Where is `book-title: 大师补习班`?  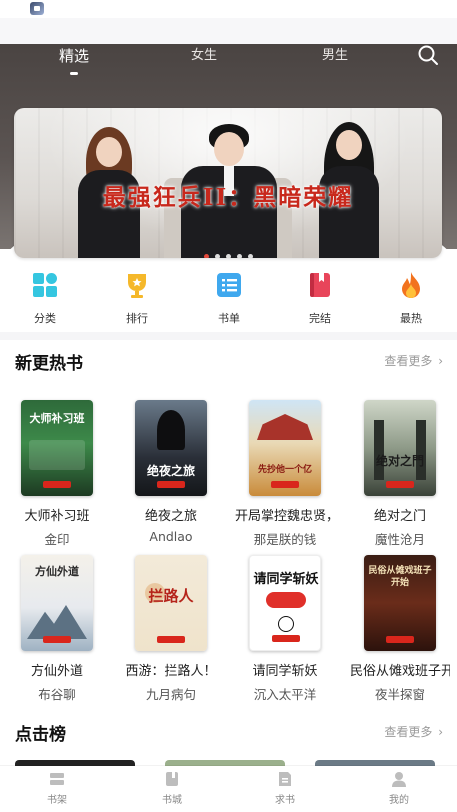 book-title: 大师补习班 is located at coordinates (57, 516).